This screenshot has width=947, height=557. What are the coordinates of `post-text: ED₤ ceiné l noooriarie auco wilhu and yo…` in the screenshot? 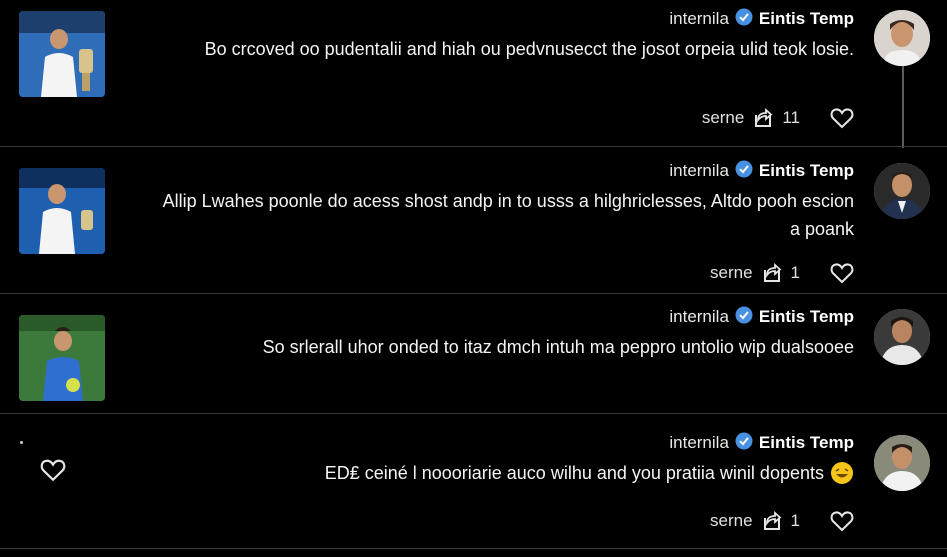 It's located at (574, 473).